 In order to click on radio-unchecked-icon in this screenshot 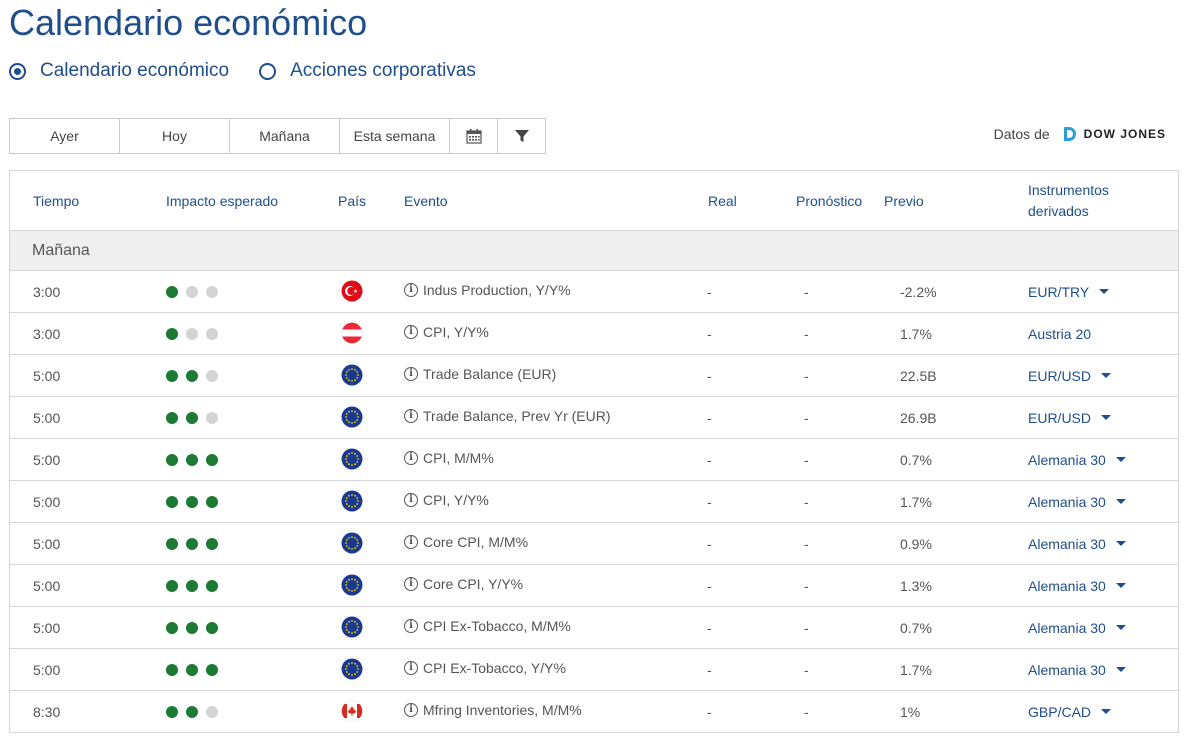, I will do `click(268, 71)`.